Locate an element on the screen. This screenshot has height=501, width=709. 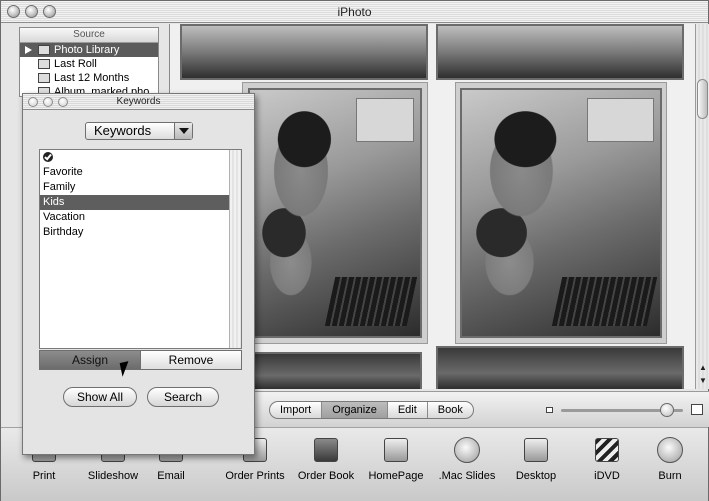
mode-edit-button: Edit is located at coordinates (408, 410).